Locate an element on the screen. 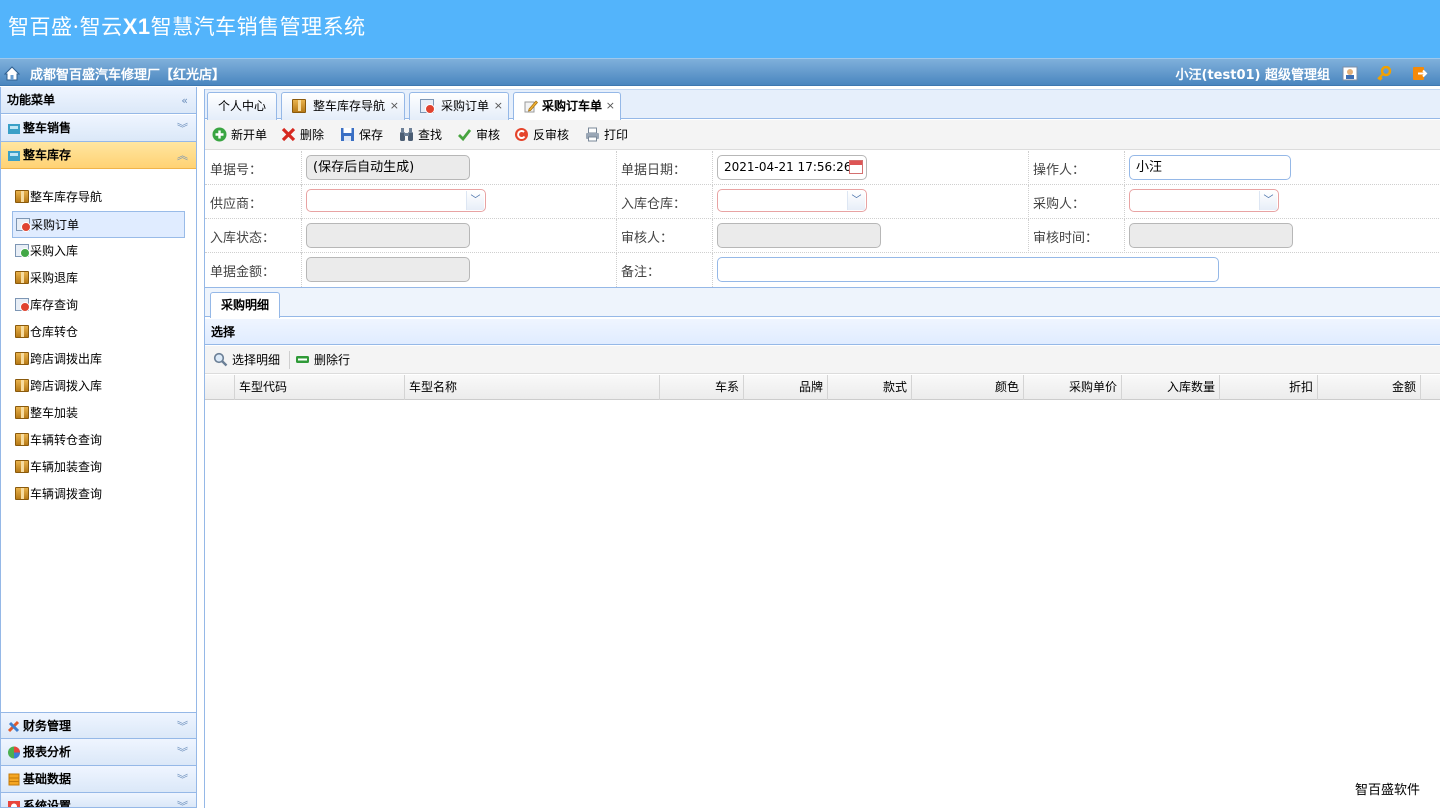 The height and width of the screenshot is (808, 1440). sidebar-item-addon-query: 车辆加装查询 is located at coordinates (98, 467).